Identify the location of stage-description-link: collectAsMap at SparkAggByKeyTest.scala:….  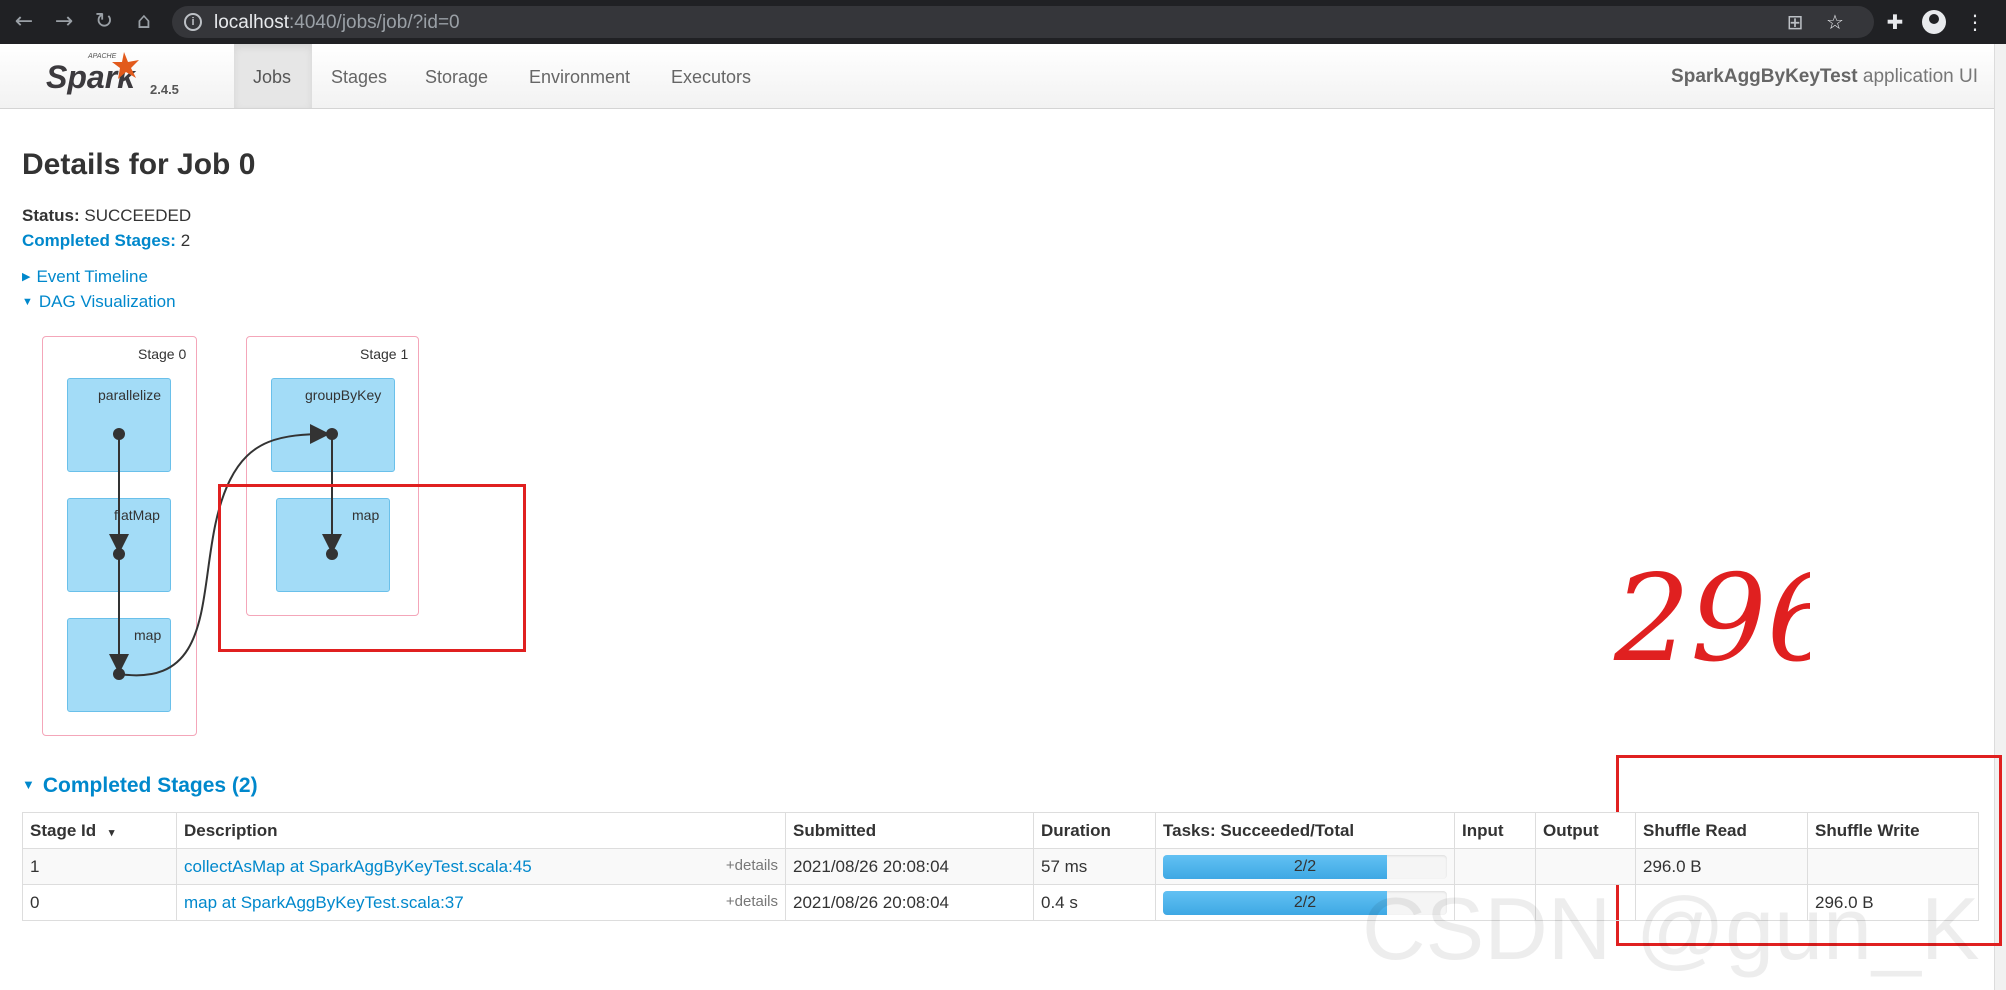
(358, 866).